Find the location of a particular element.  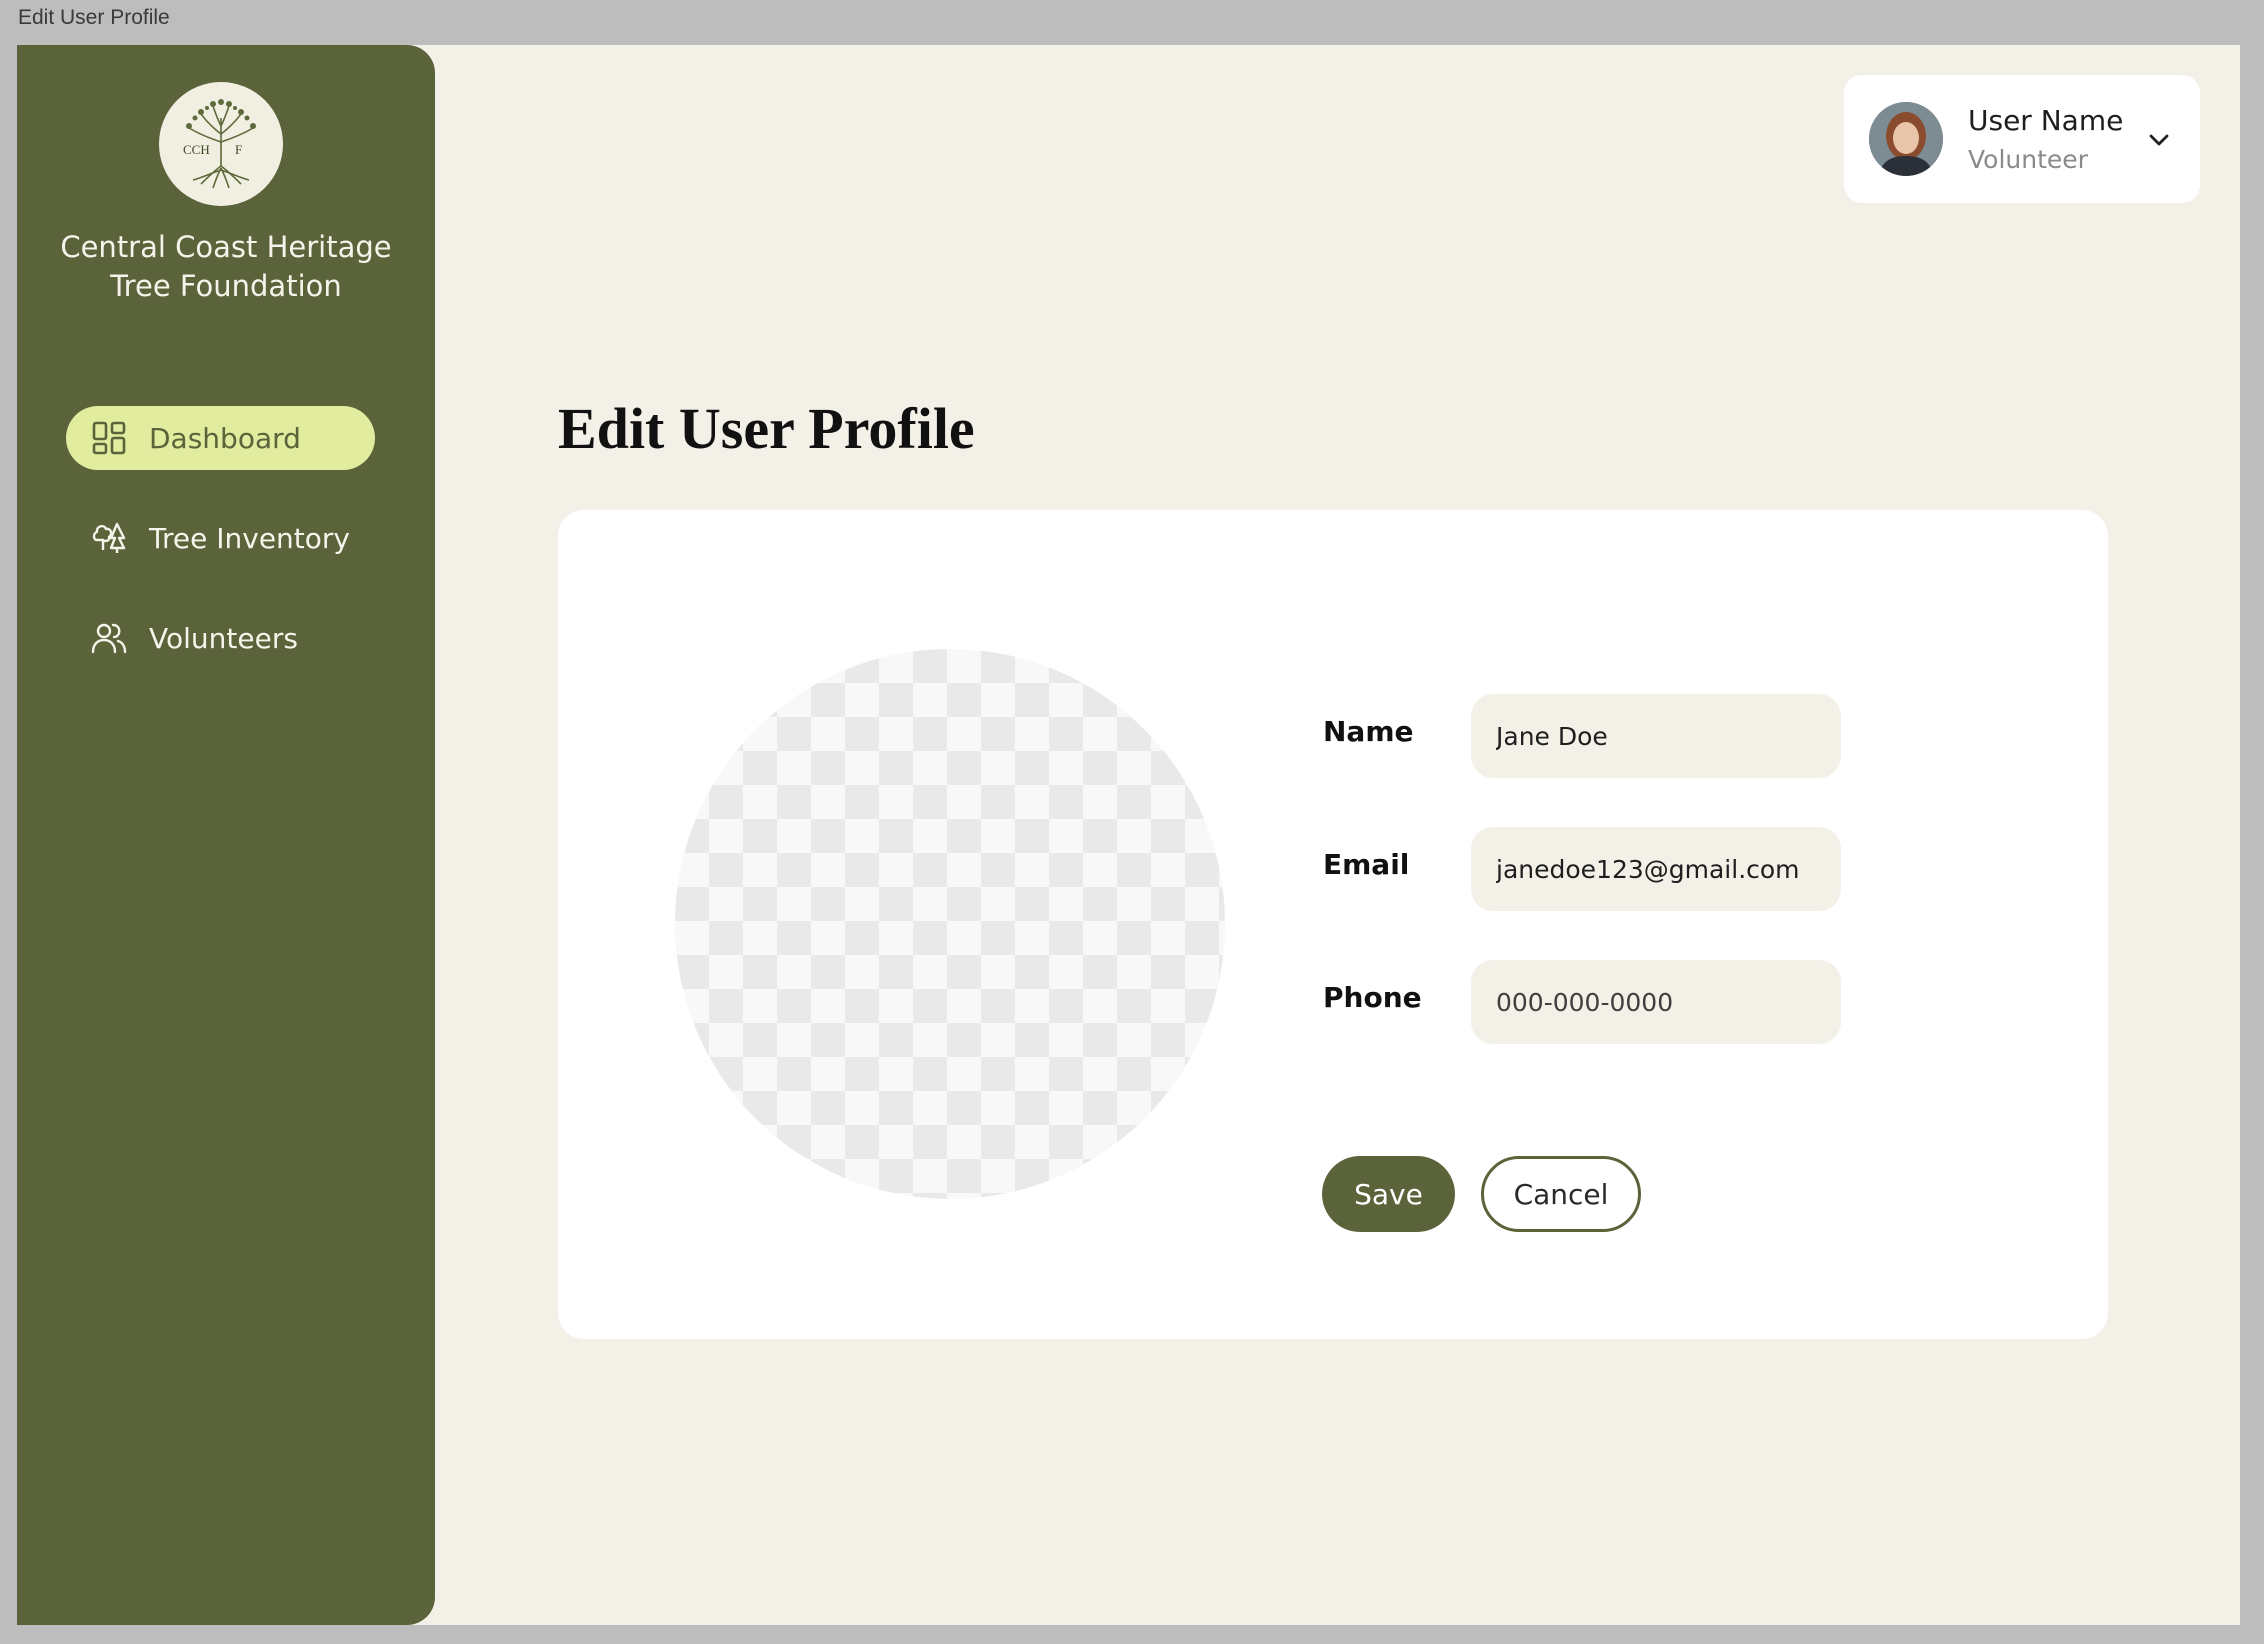

logo-text-right: F is located at coordinates (238, 149).